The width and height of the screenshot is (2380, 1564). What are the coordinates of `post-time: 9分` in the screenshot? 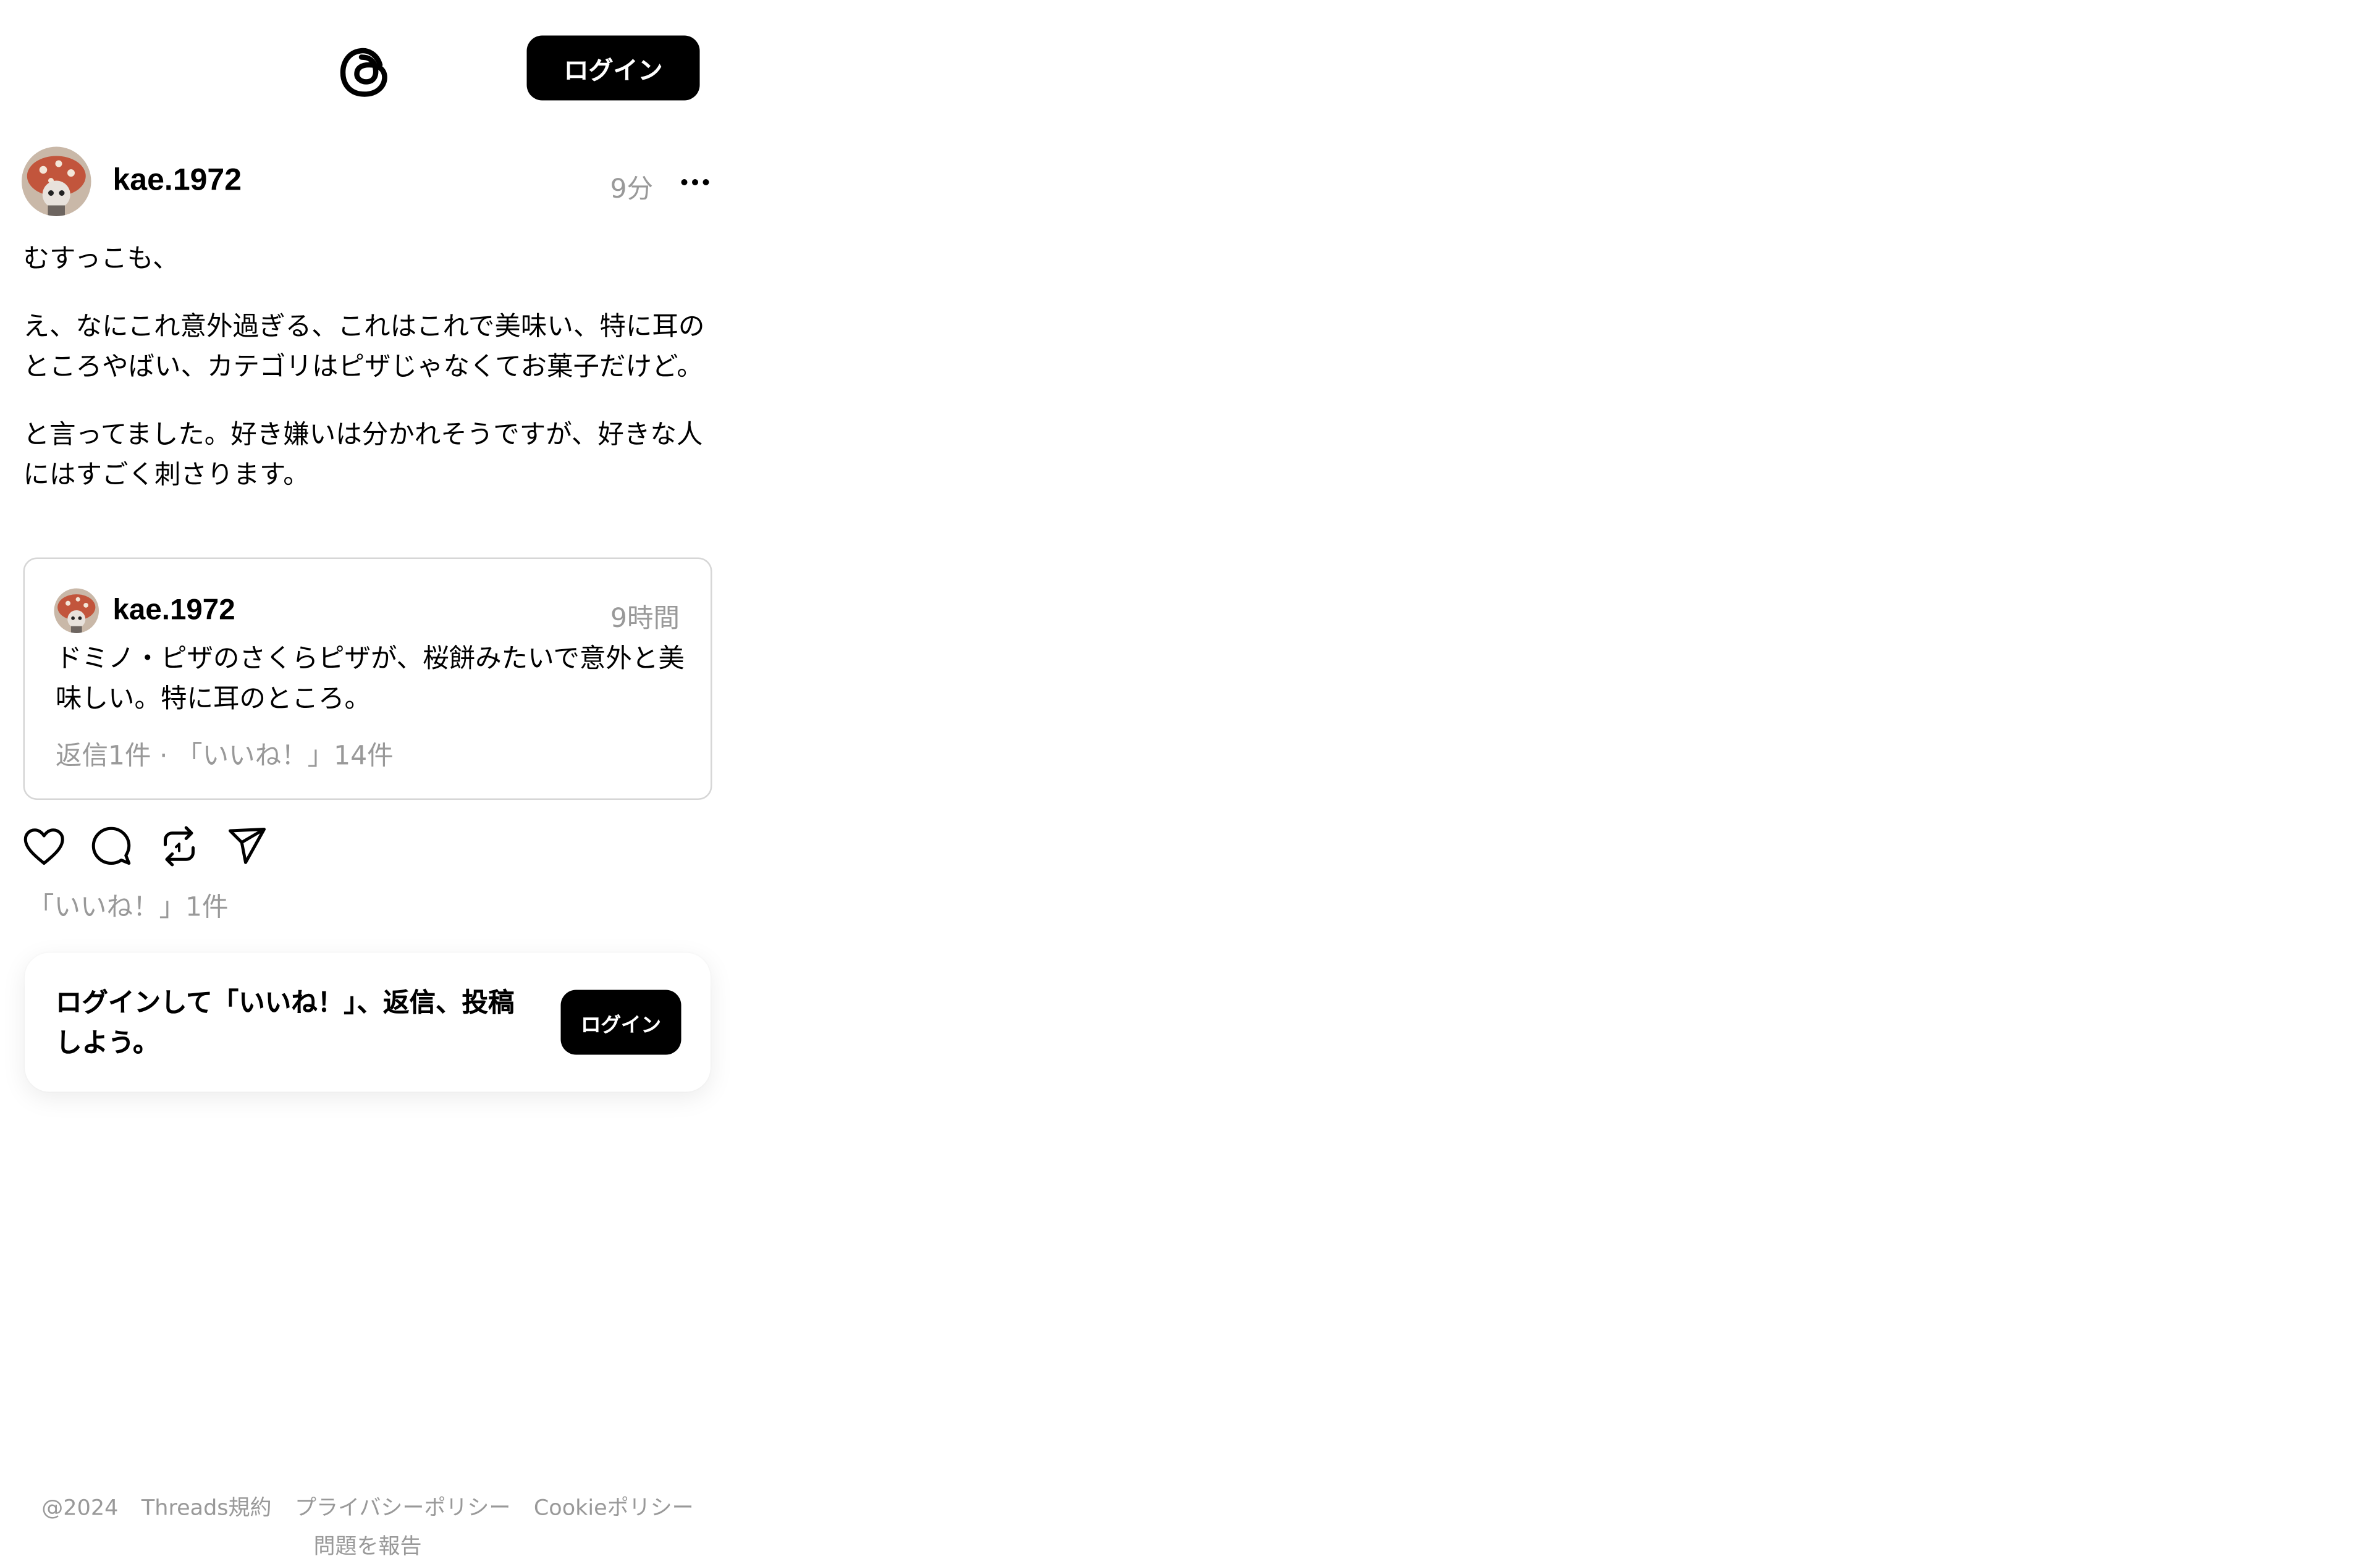 It's located at (632, 186).